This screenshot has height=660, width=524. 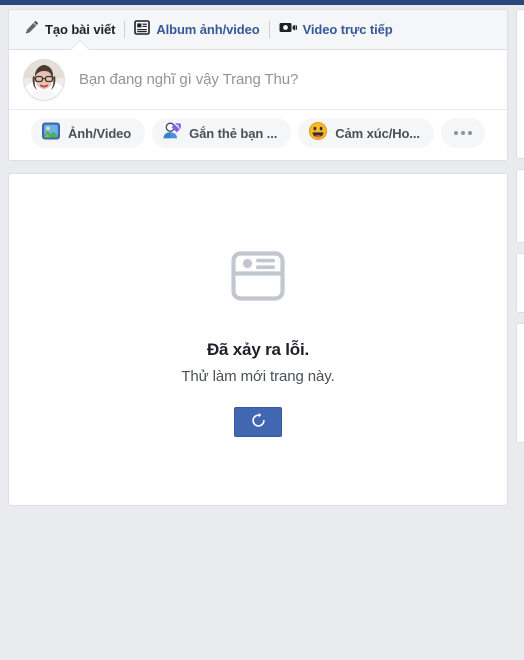 What do you see at coordinates (80, 45) in the screenshot?
I see `active-tab-caret` at bounding box center [80, 45].